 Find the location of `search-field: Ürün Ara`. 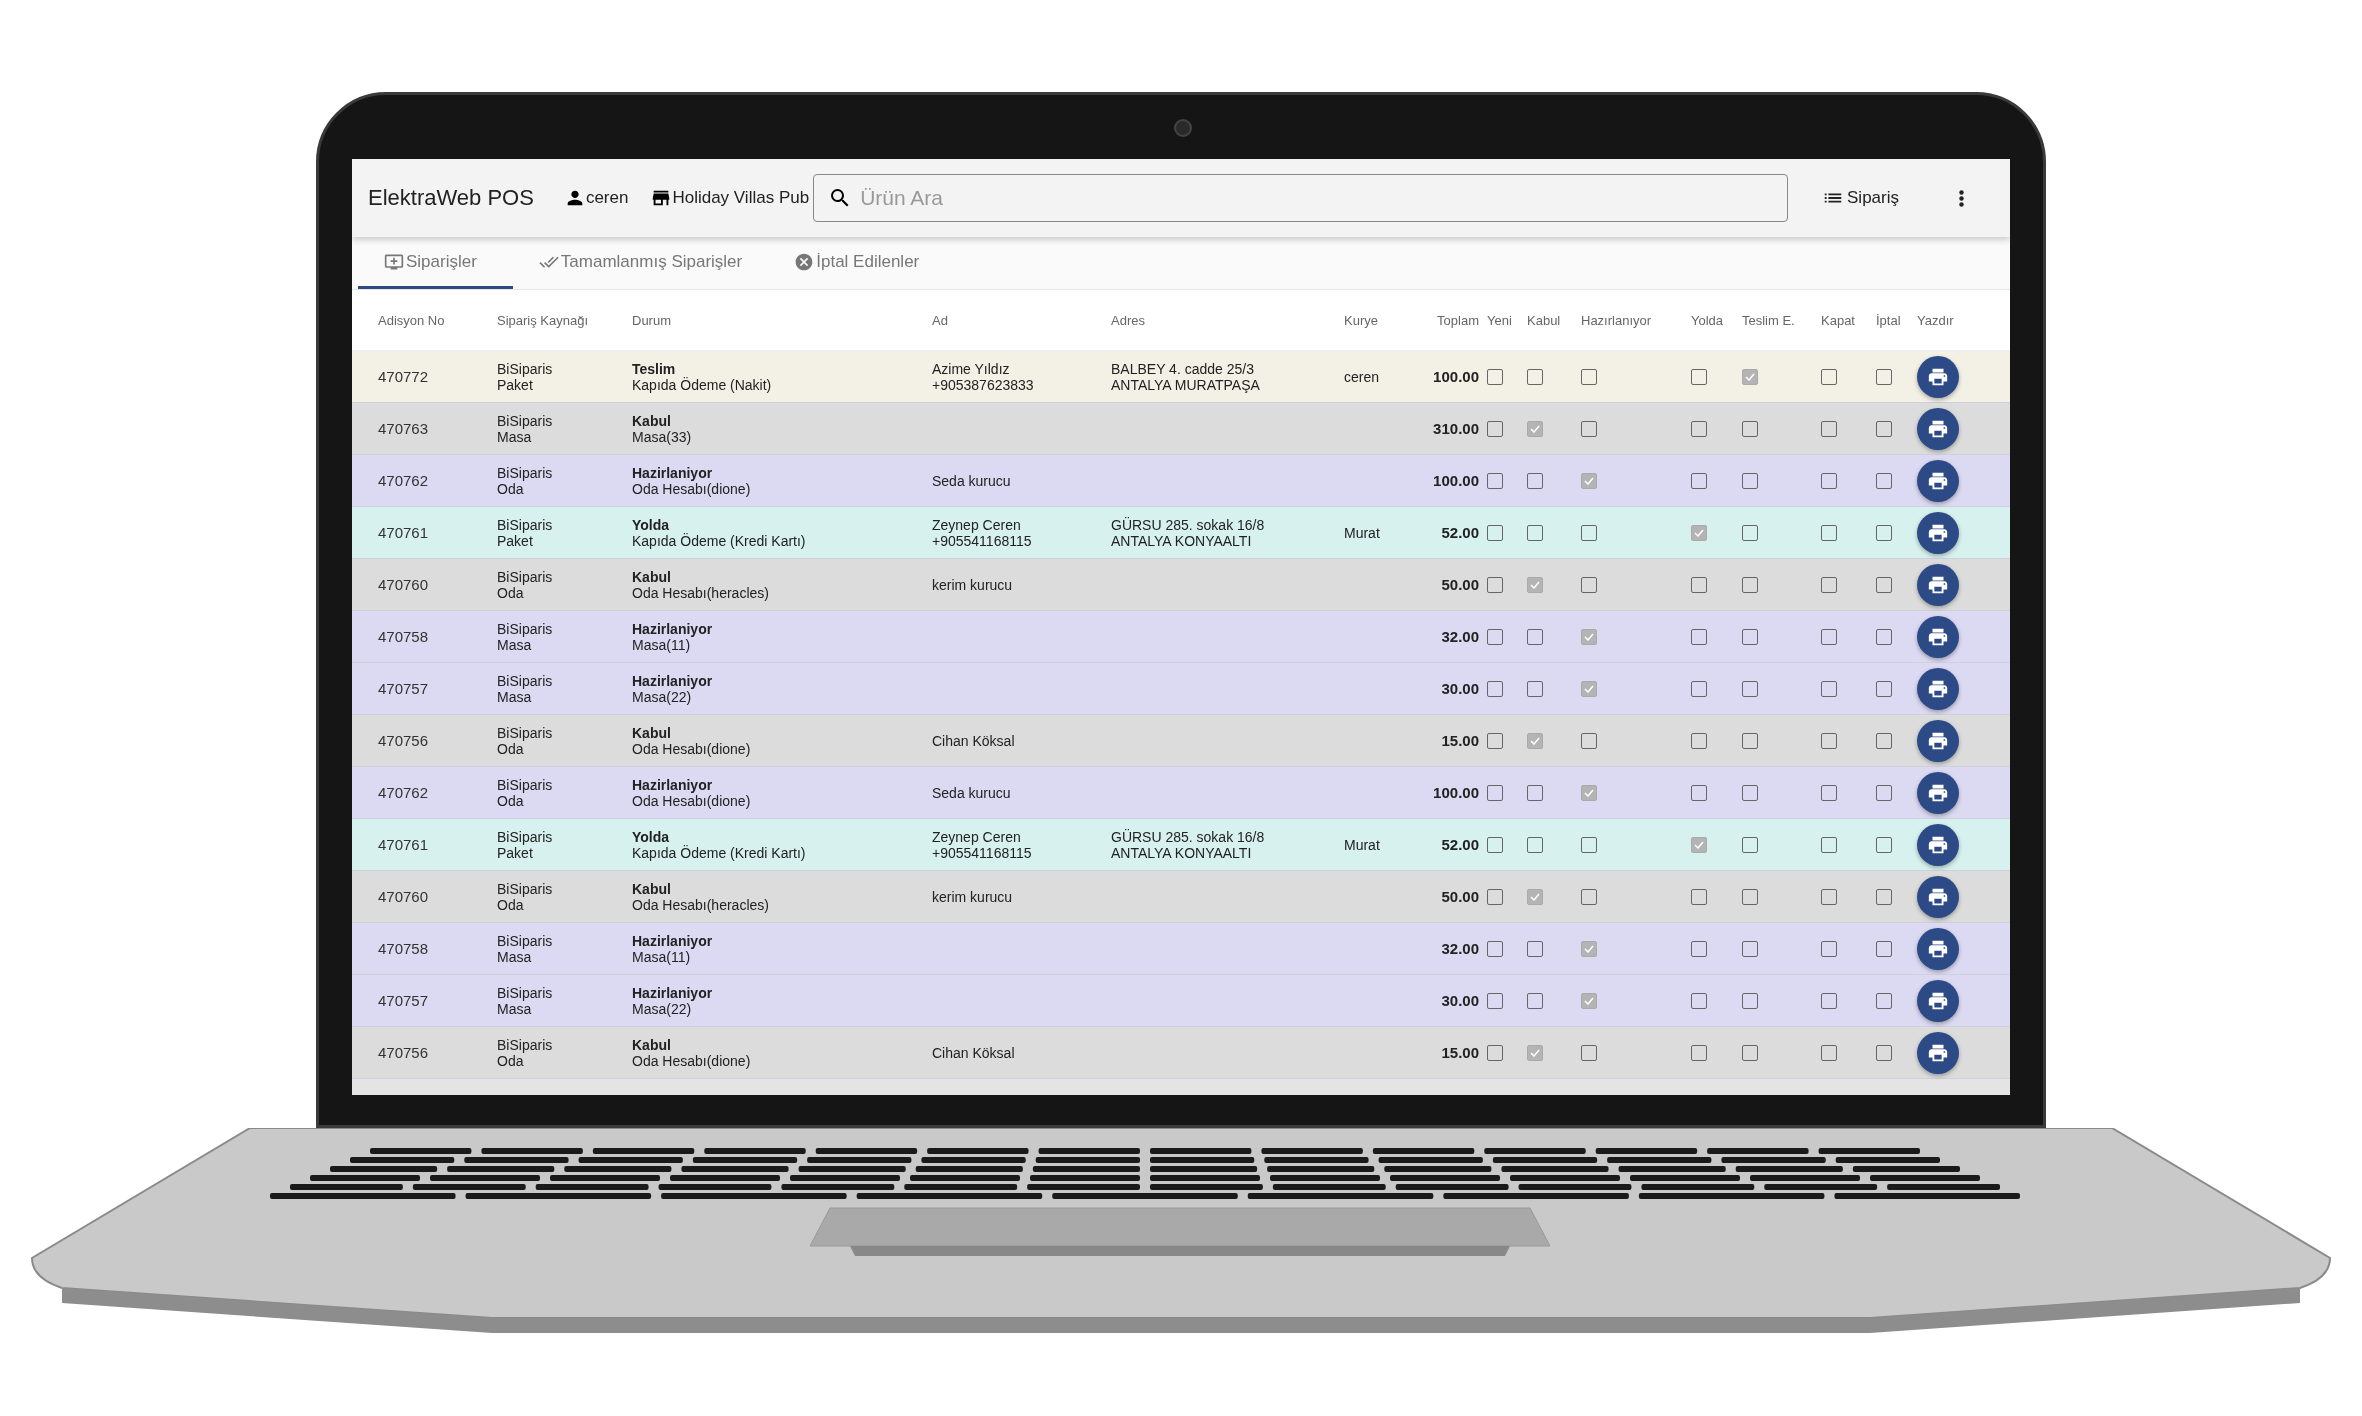

search-field: Ürün Ara is located at coordinates (1301, 198).